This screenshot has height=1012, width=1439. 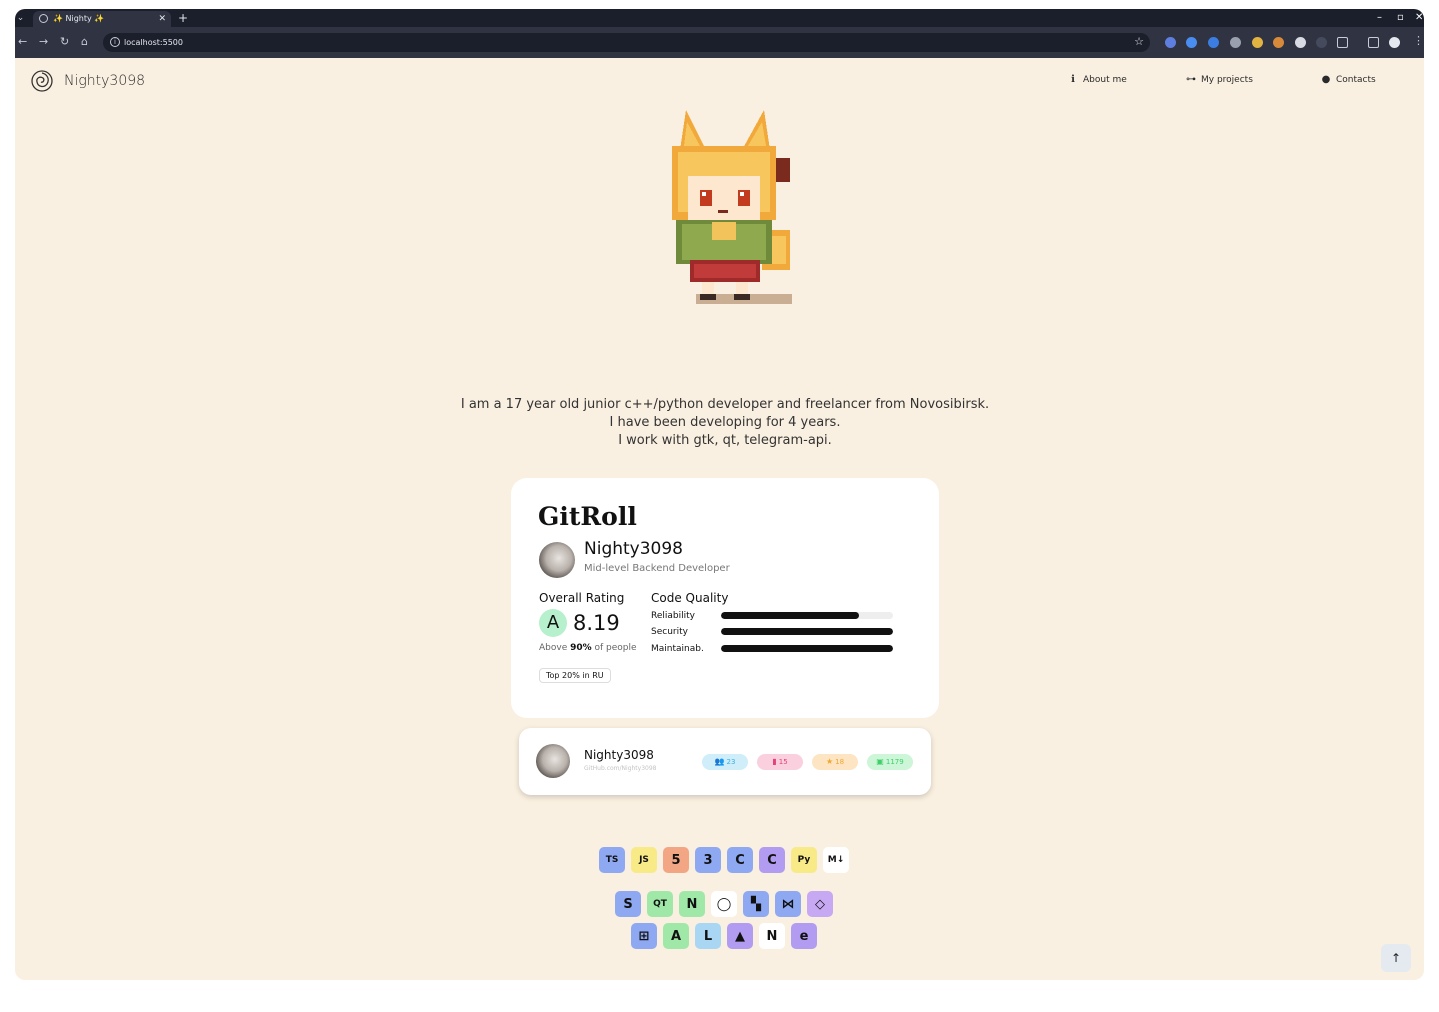 I want to click on minimize-icon: –, so click(x=1379, y=18).